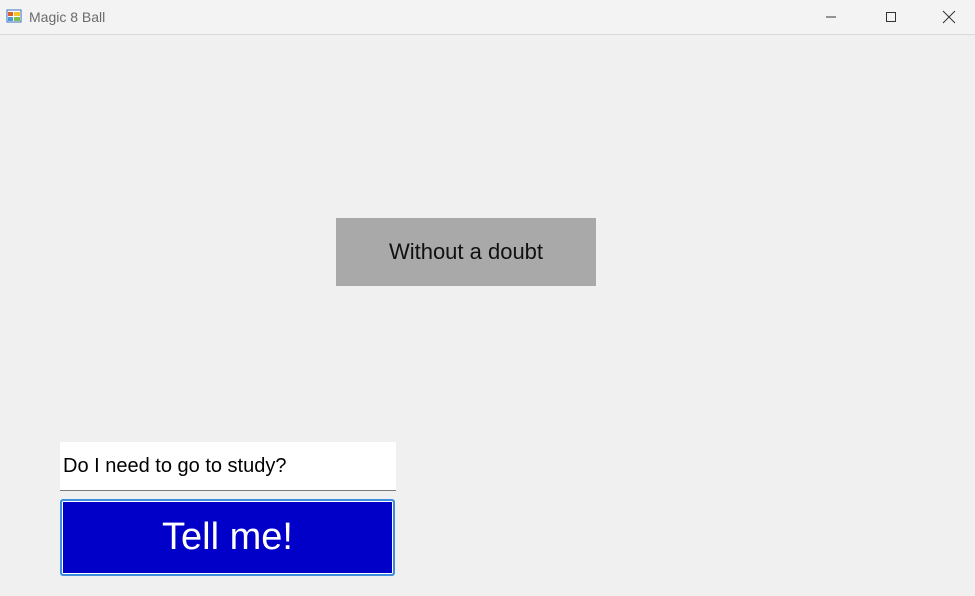 The image size is (975, 596). Describe the element at coordinates (228, 466) in the screenshot. I see `question-input` at that location.